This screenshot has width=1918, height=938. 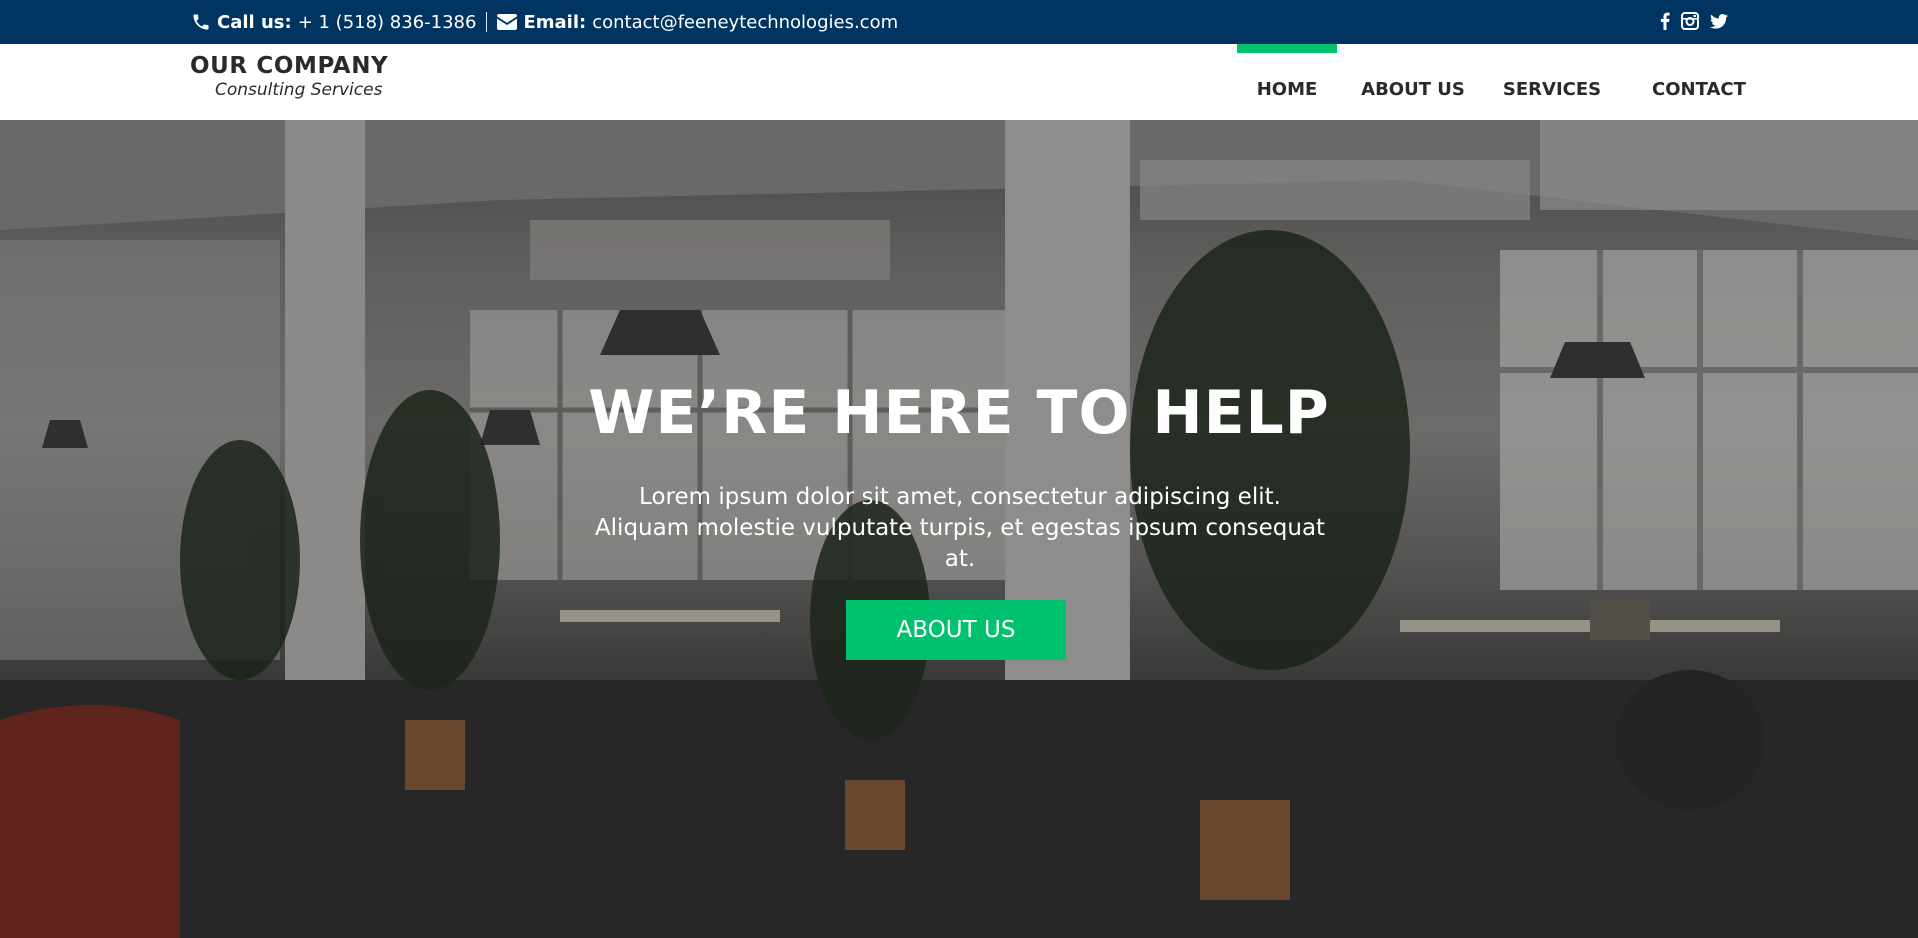 I want to click on nav-services-label: SERVICES, so click(x=1552, y=89).